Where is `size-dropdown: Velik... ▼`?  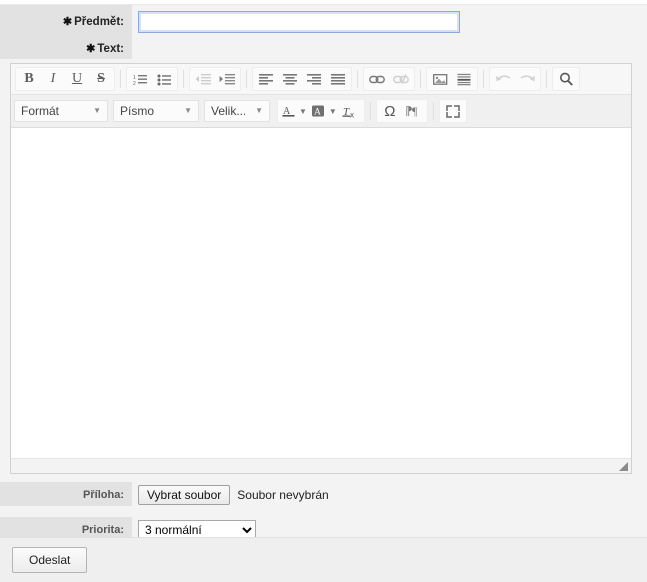
size-dropdown: Velik... ▼ is located at coordinates (237, 111).